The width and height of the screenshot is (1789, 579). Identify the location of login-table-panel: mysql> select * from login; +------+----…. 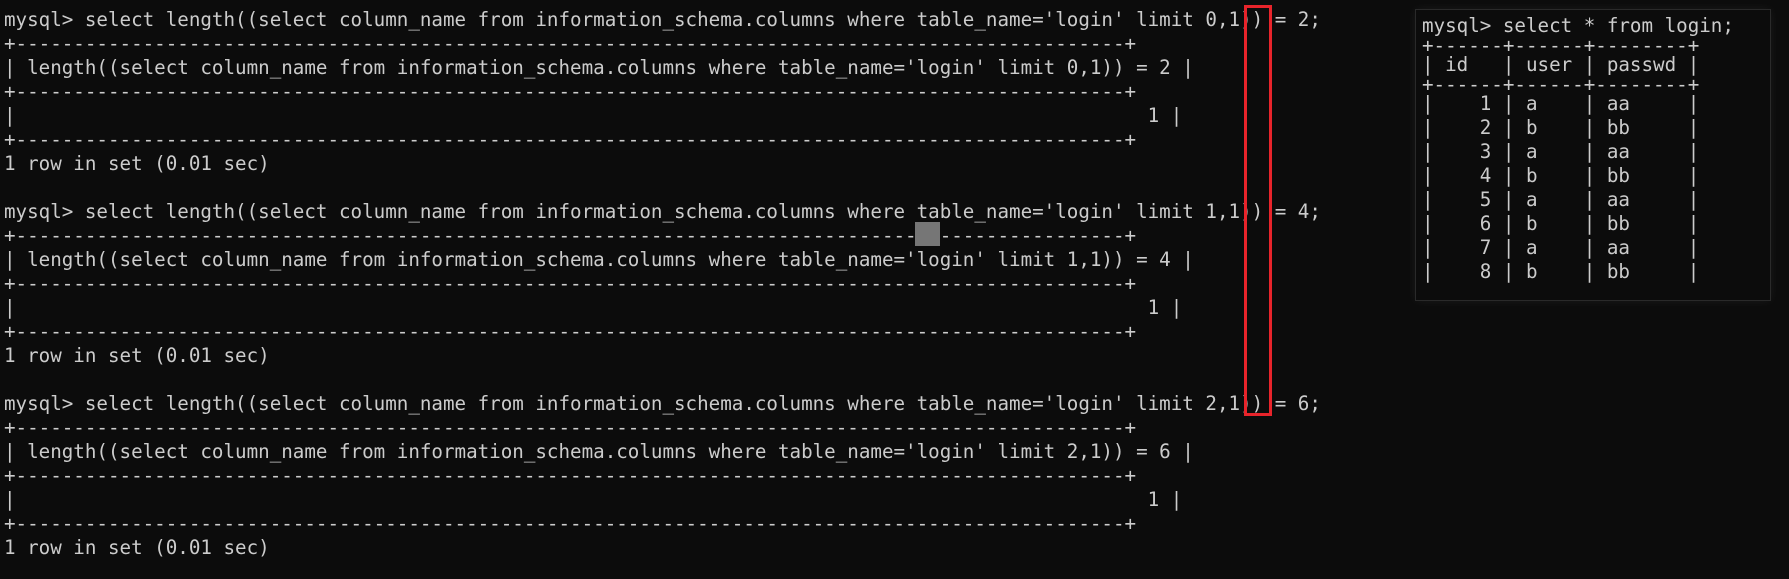
(1593, 155).